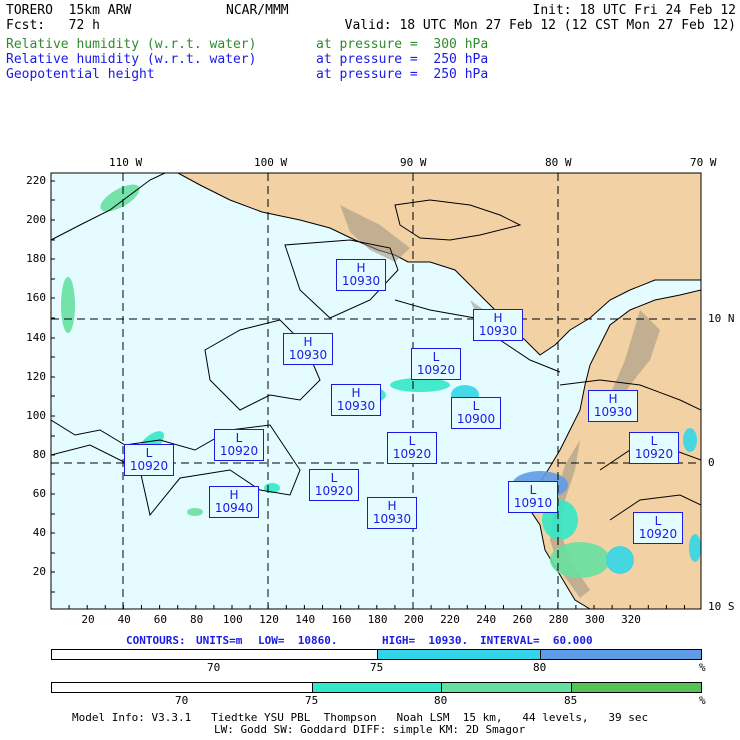 This screenshot has height=740, width=740. I want to click on x-tick-label: 60, so click(160, 619).